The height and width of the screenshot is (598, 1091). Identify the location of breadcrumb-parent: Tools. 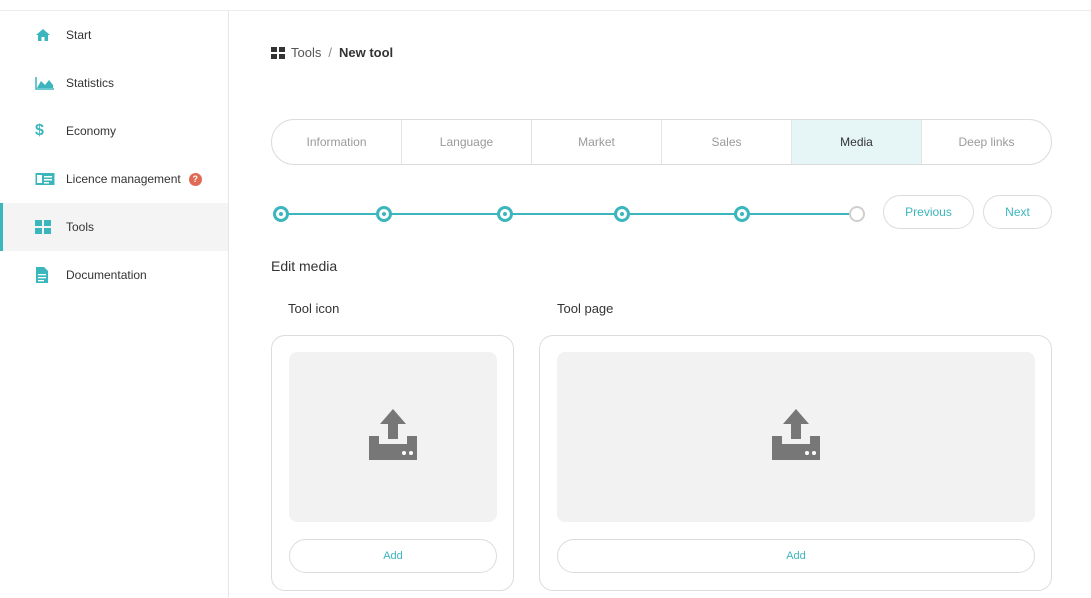
(306, 52).